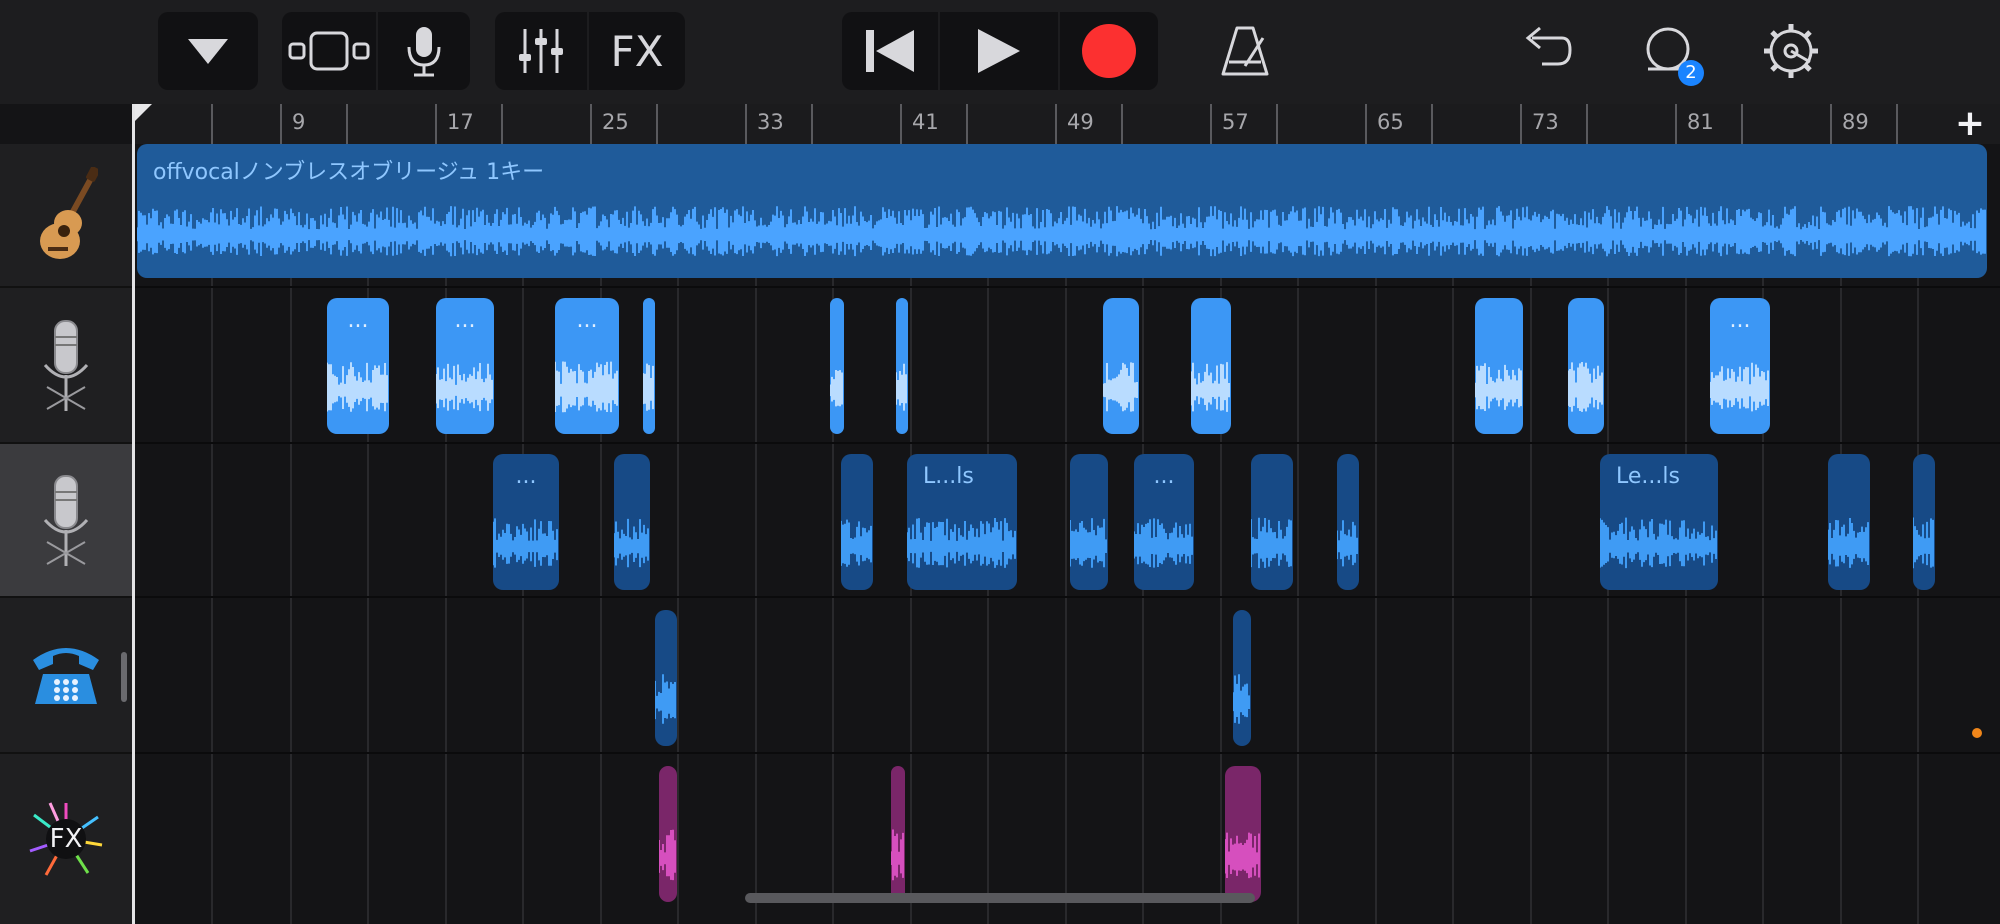  I want to click on region: L...ls, so click(962, 522).